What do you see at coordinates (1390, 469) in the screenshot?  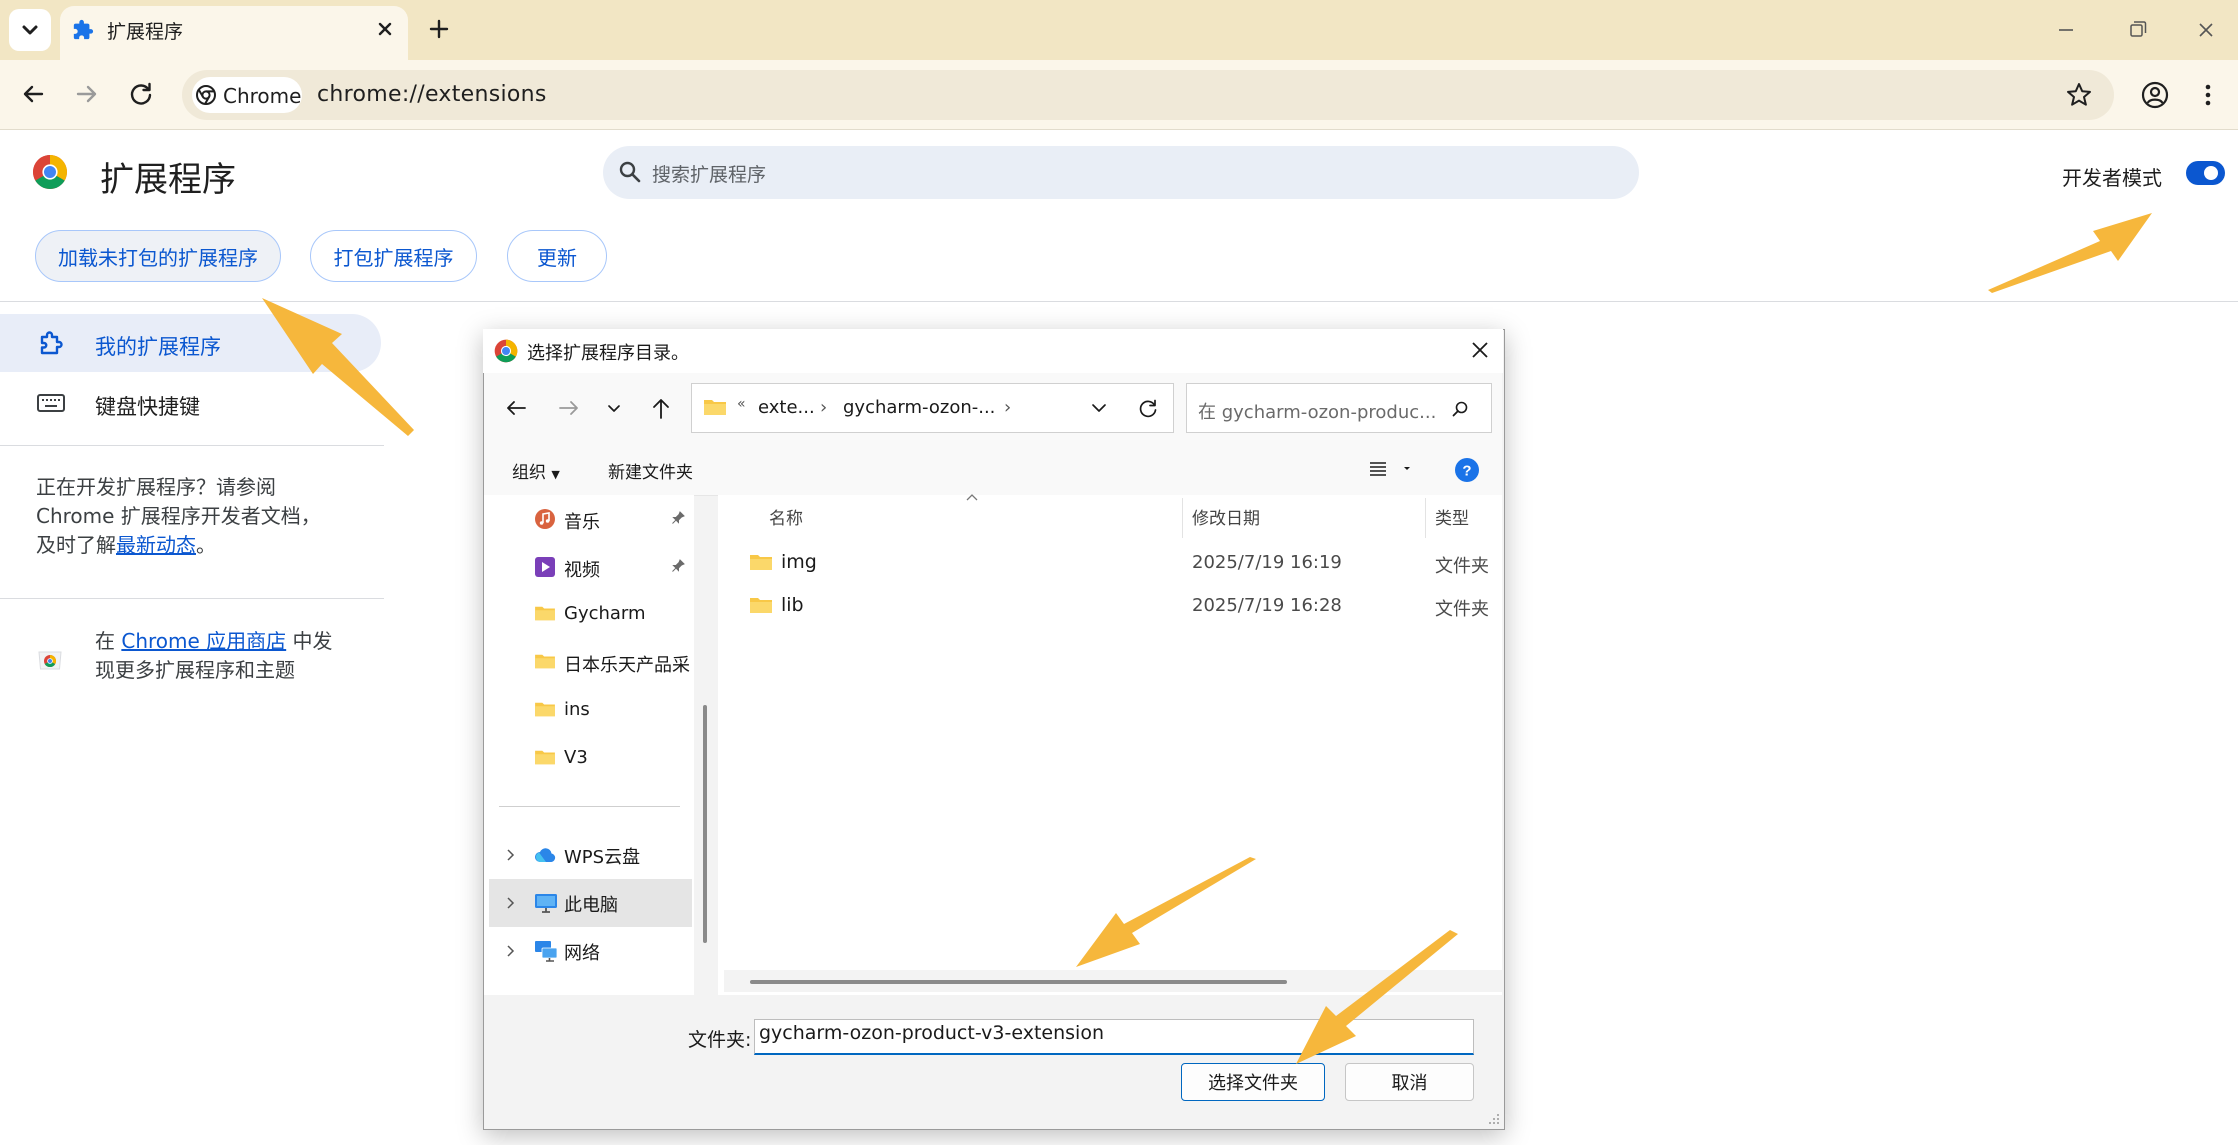 I see `view-options-icon` at bounding box center [1390, 469].